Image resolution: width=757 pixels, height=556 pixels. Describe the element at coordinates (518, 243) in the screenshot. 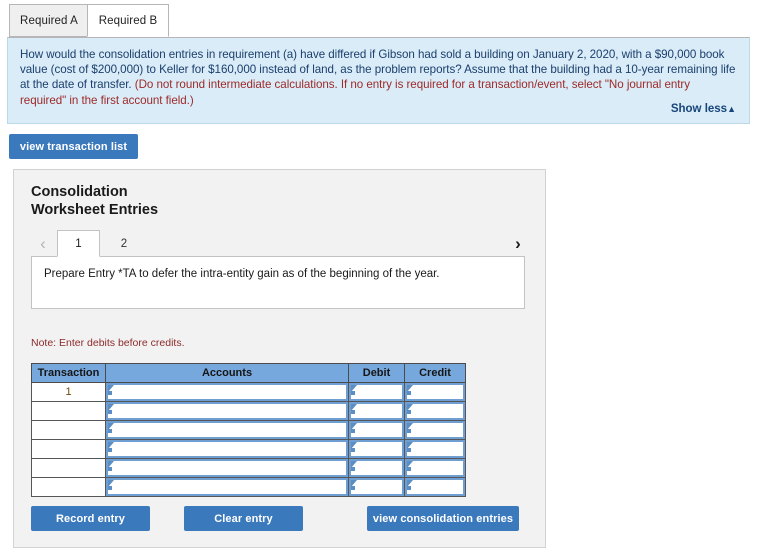

I see `next-entry-icon: ›` at that location.